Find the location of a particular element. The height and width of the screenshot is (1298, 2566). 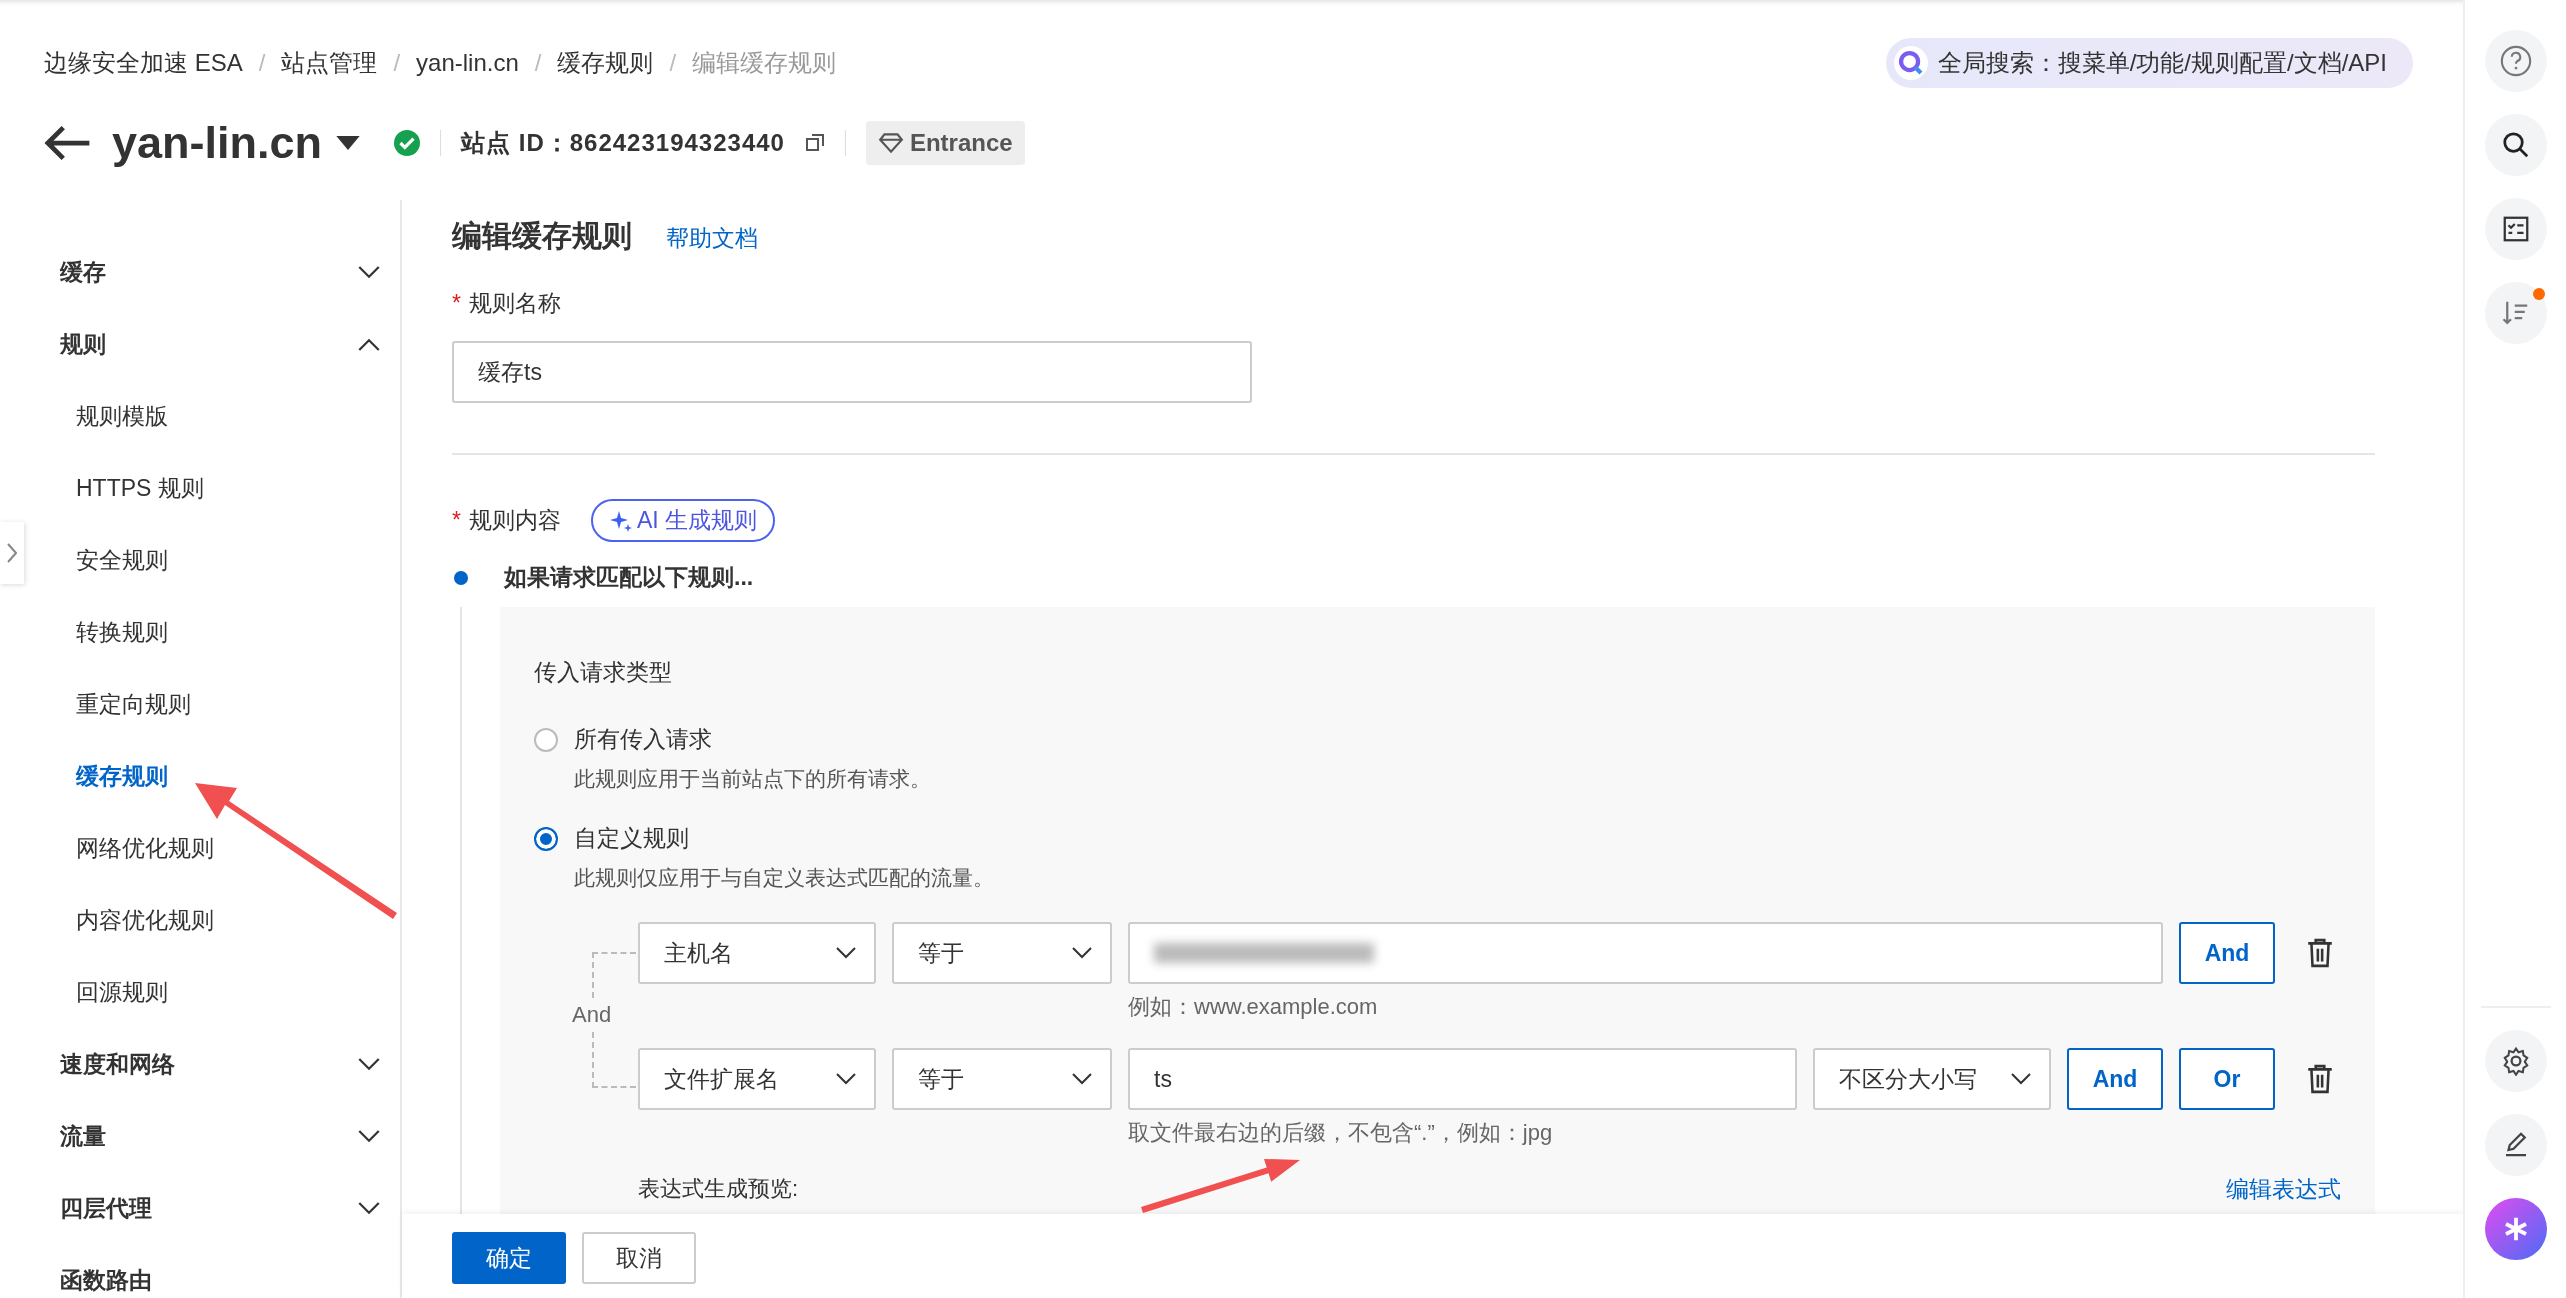

sidebar-group: 函数路由 is located at coordinates (200, 1271).